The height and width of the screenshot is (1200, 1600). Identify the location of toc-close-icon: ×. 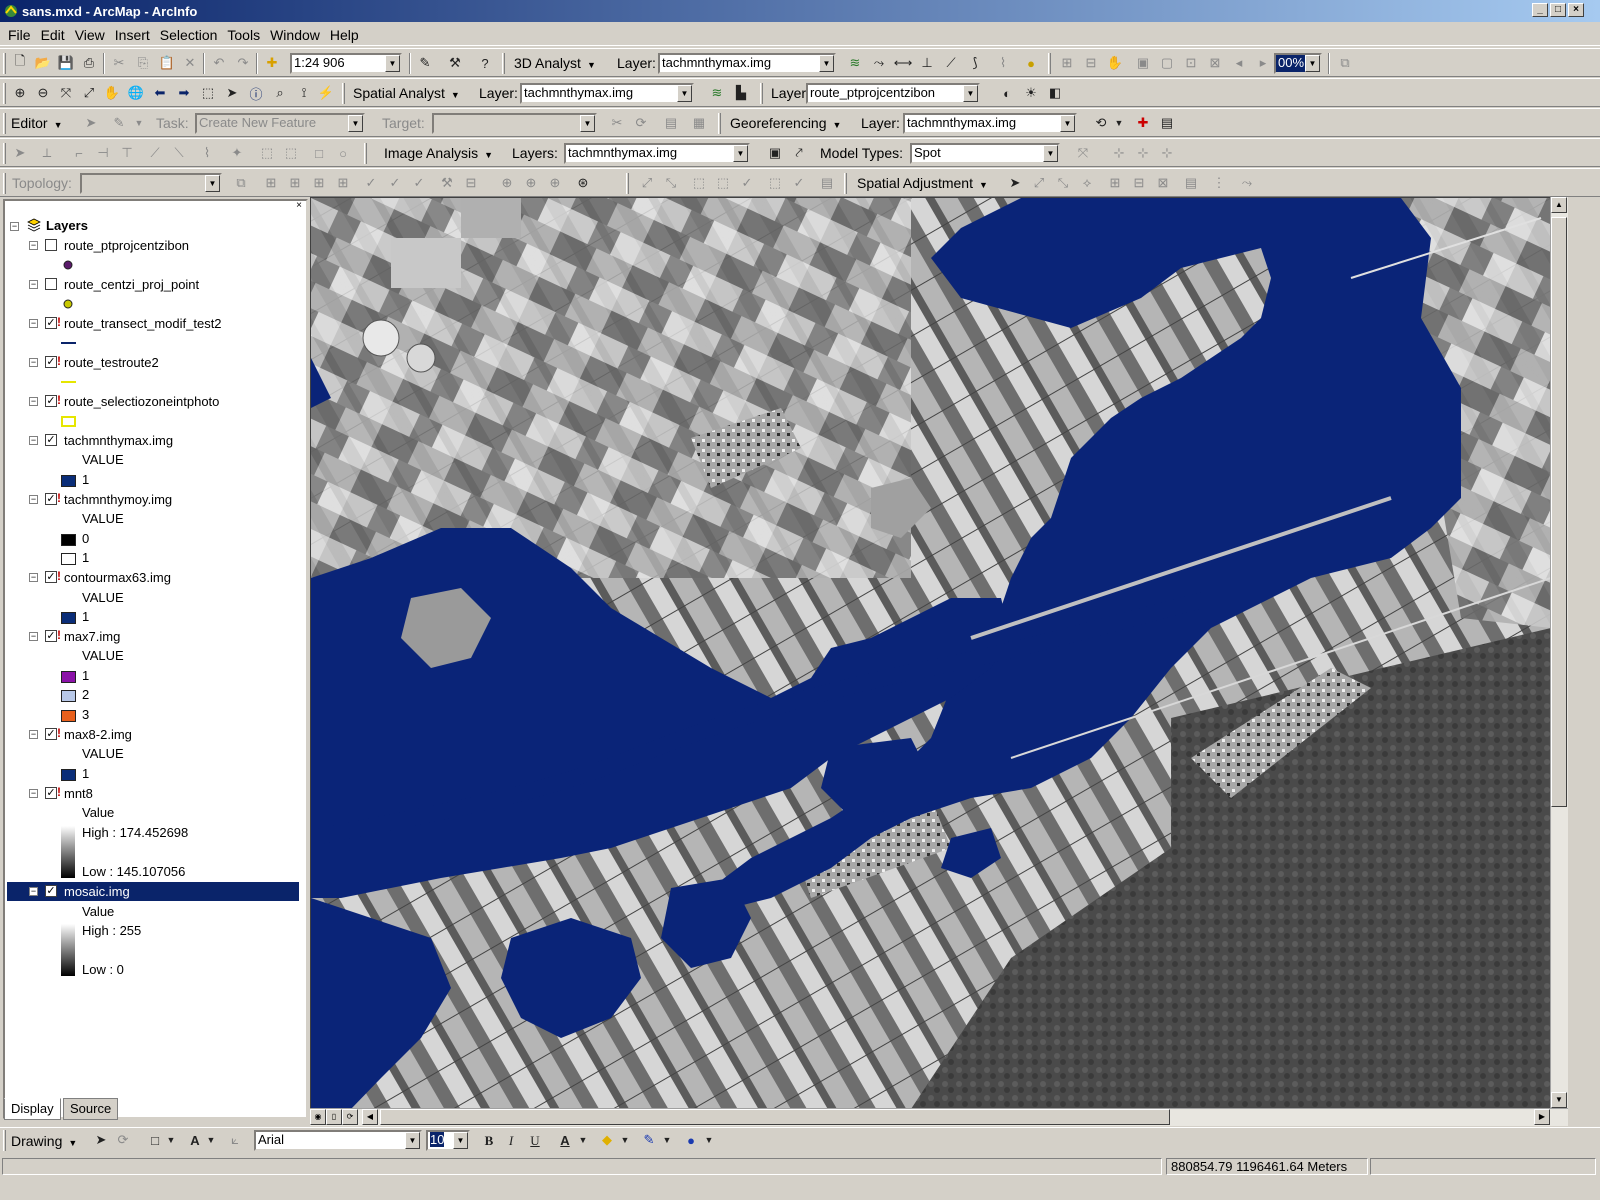
(299, 206).